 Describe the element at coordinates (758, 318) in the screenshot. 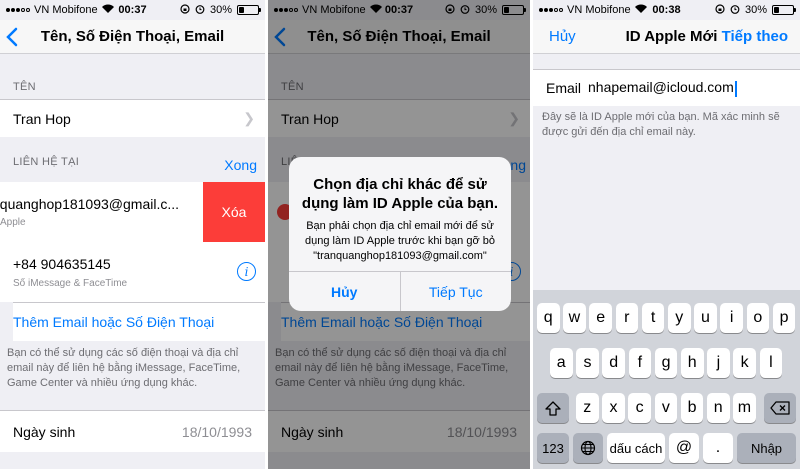

I see `key-o: o` at that location.